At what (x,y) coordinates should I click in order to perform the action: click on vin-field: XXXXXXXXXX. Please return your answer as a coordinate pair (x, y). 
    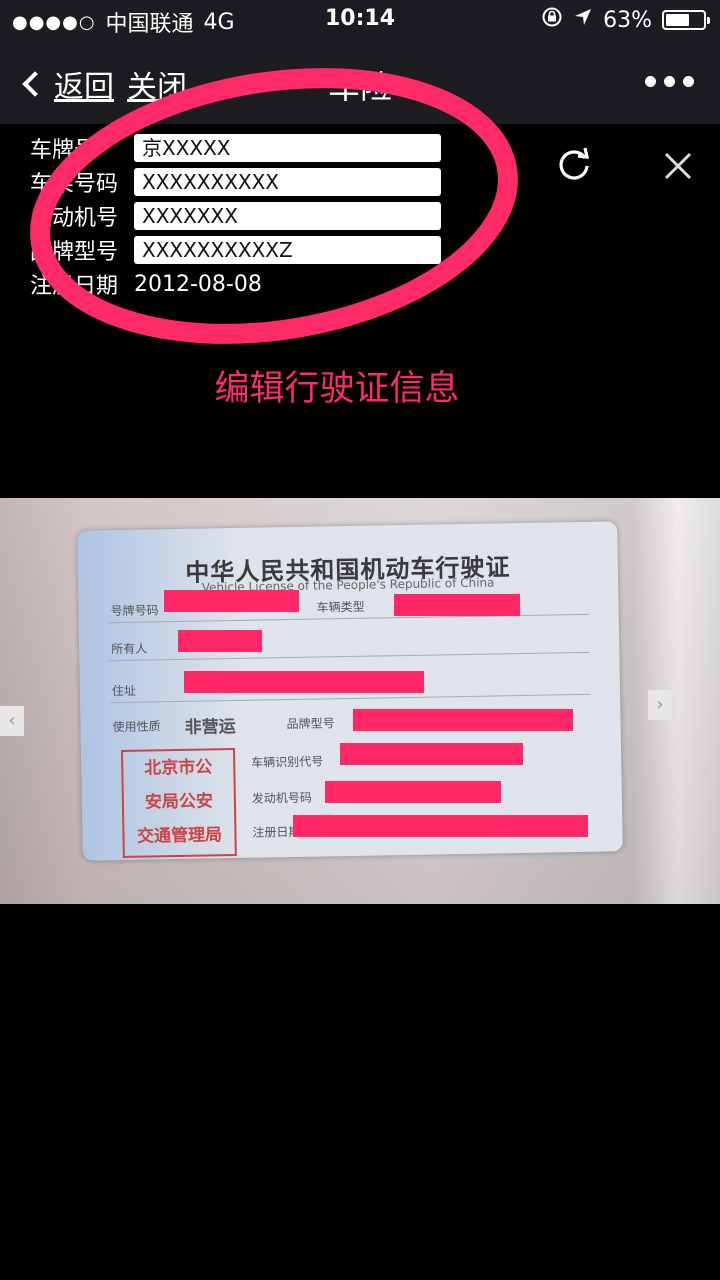
    Looking at the image, I should click on (287, 182).